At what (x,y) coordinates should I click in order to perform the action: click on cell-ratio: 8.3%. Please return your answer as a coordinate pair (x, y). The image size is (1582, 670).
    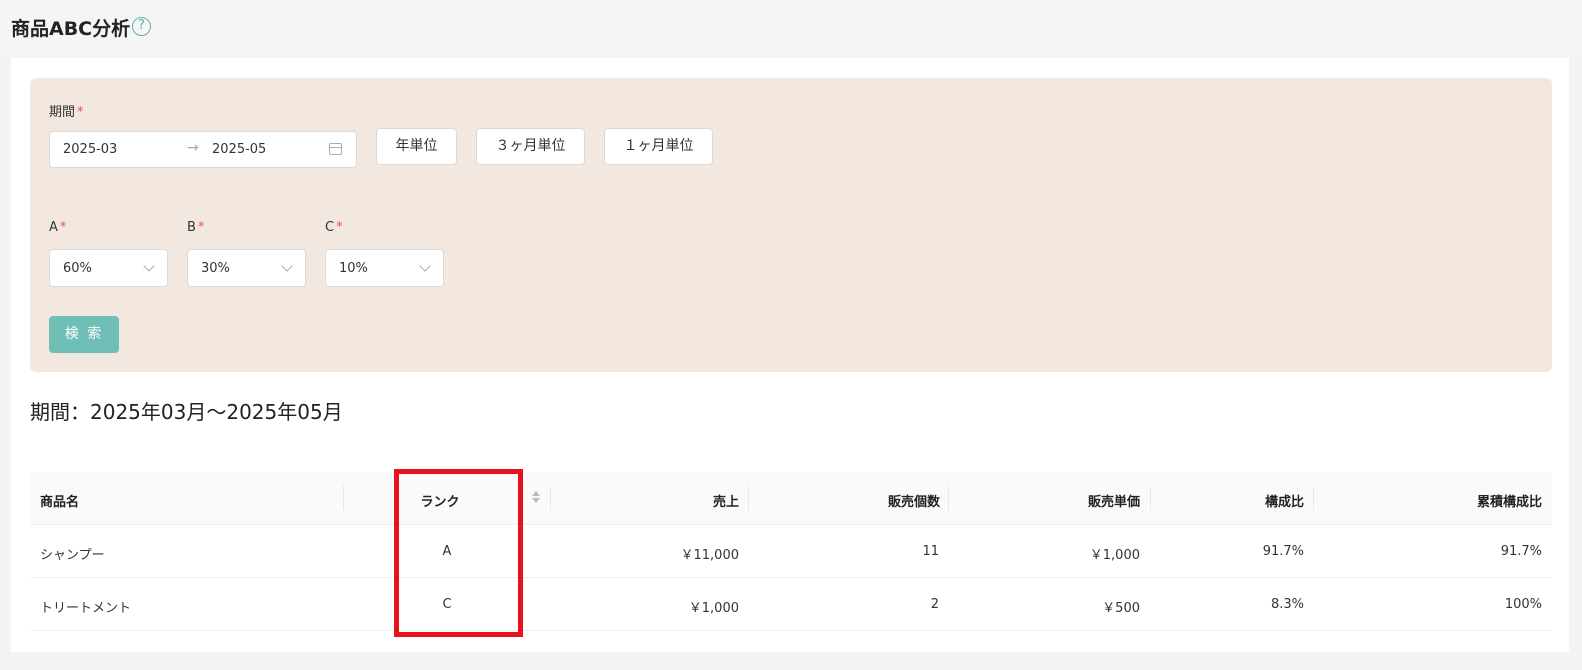
    Looking at the image, I should click on (1287, 604).